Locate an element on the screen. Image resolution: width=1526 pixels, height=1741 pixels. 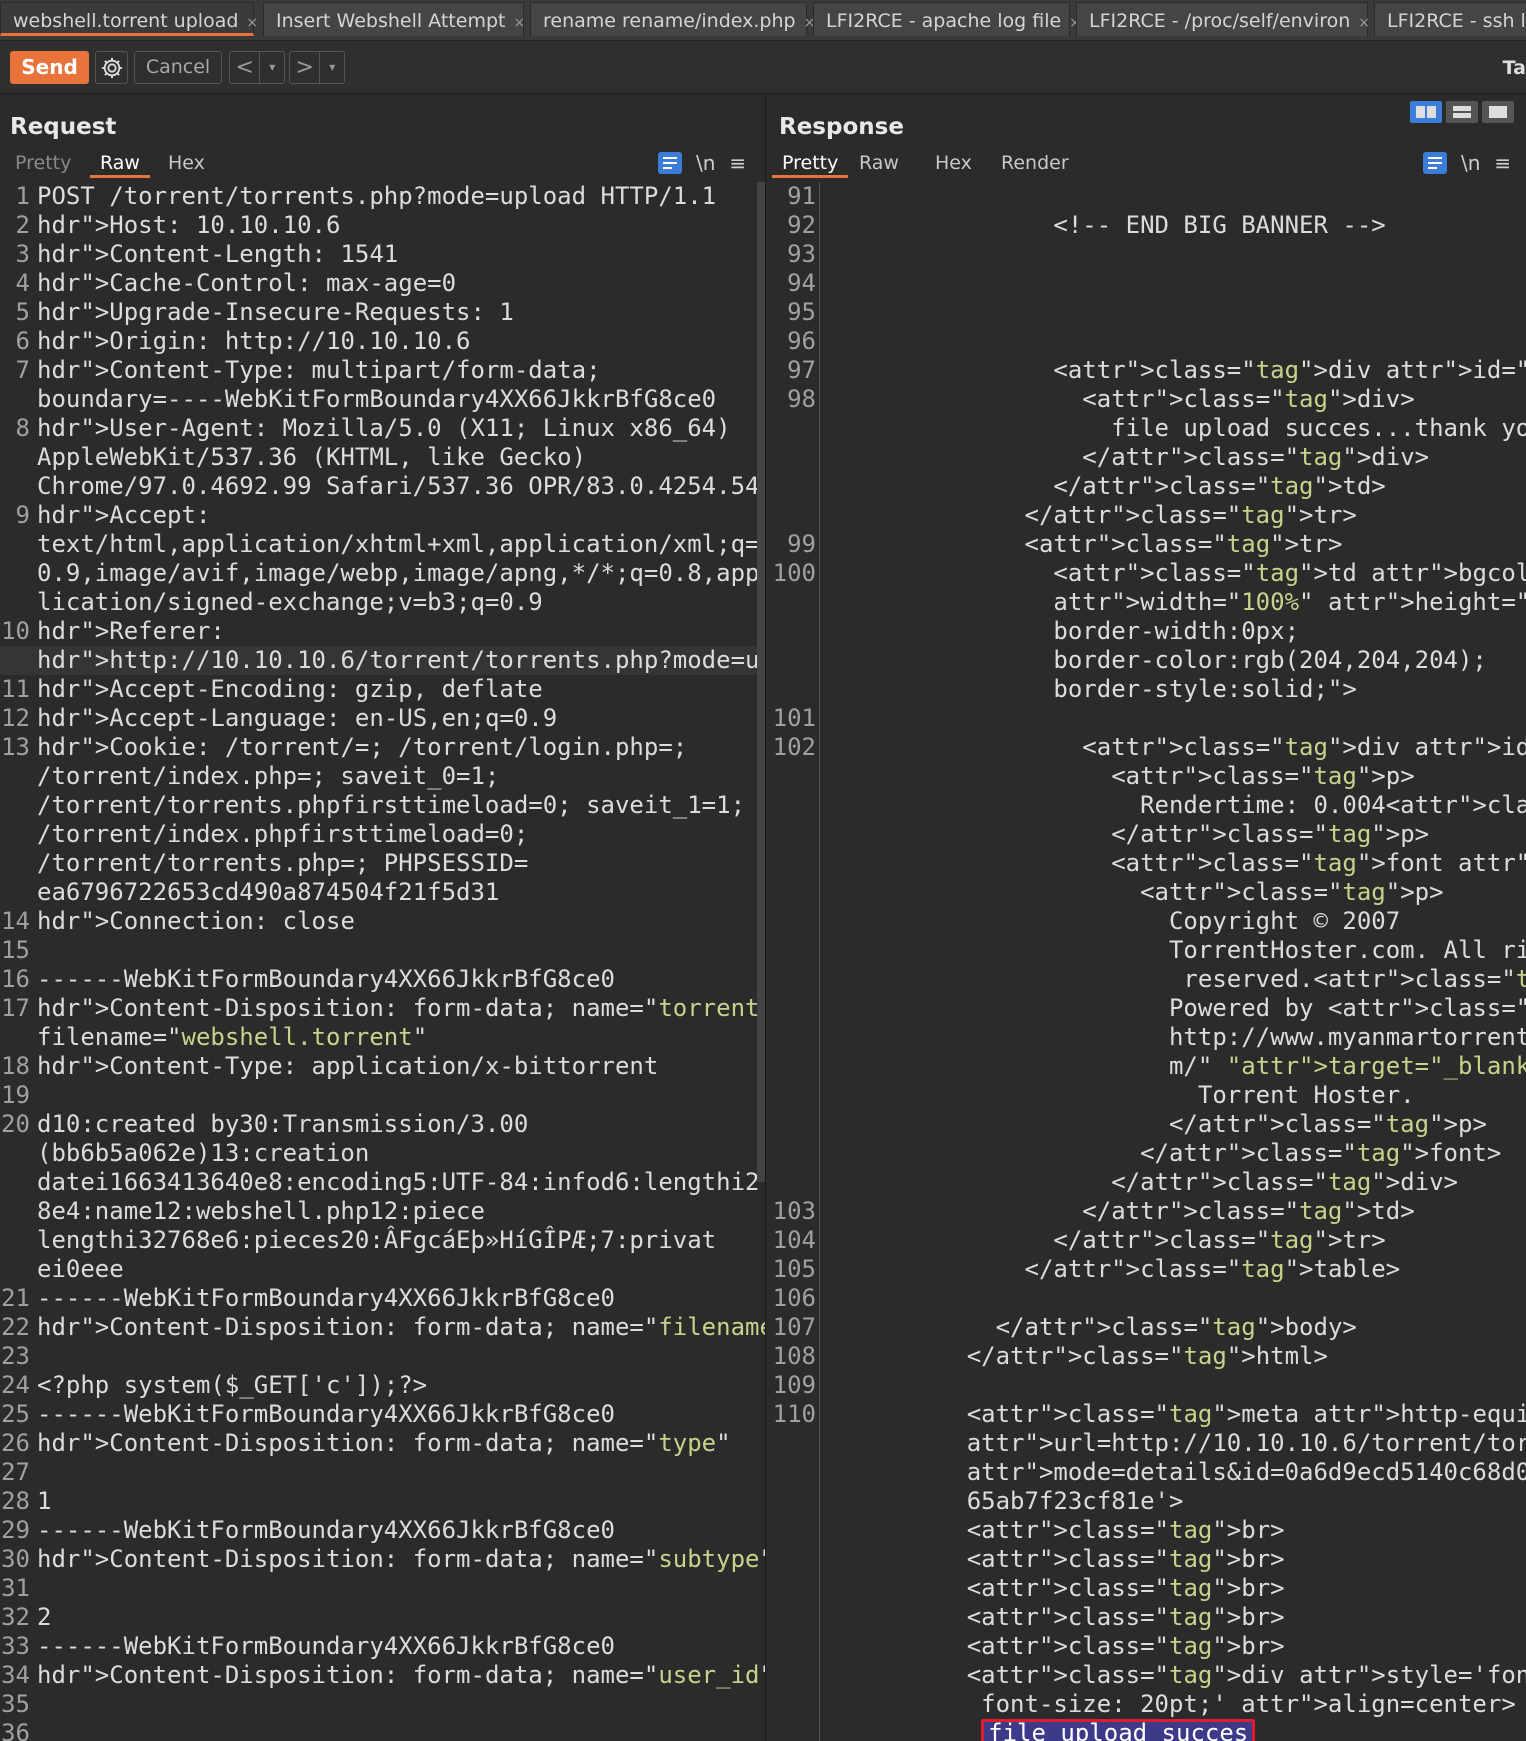
code-line: 10 hdr">Referer: is located at coordinates (382, 631).